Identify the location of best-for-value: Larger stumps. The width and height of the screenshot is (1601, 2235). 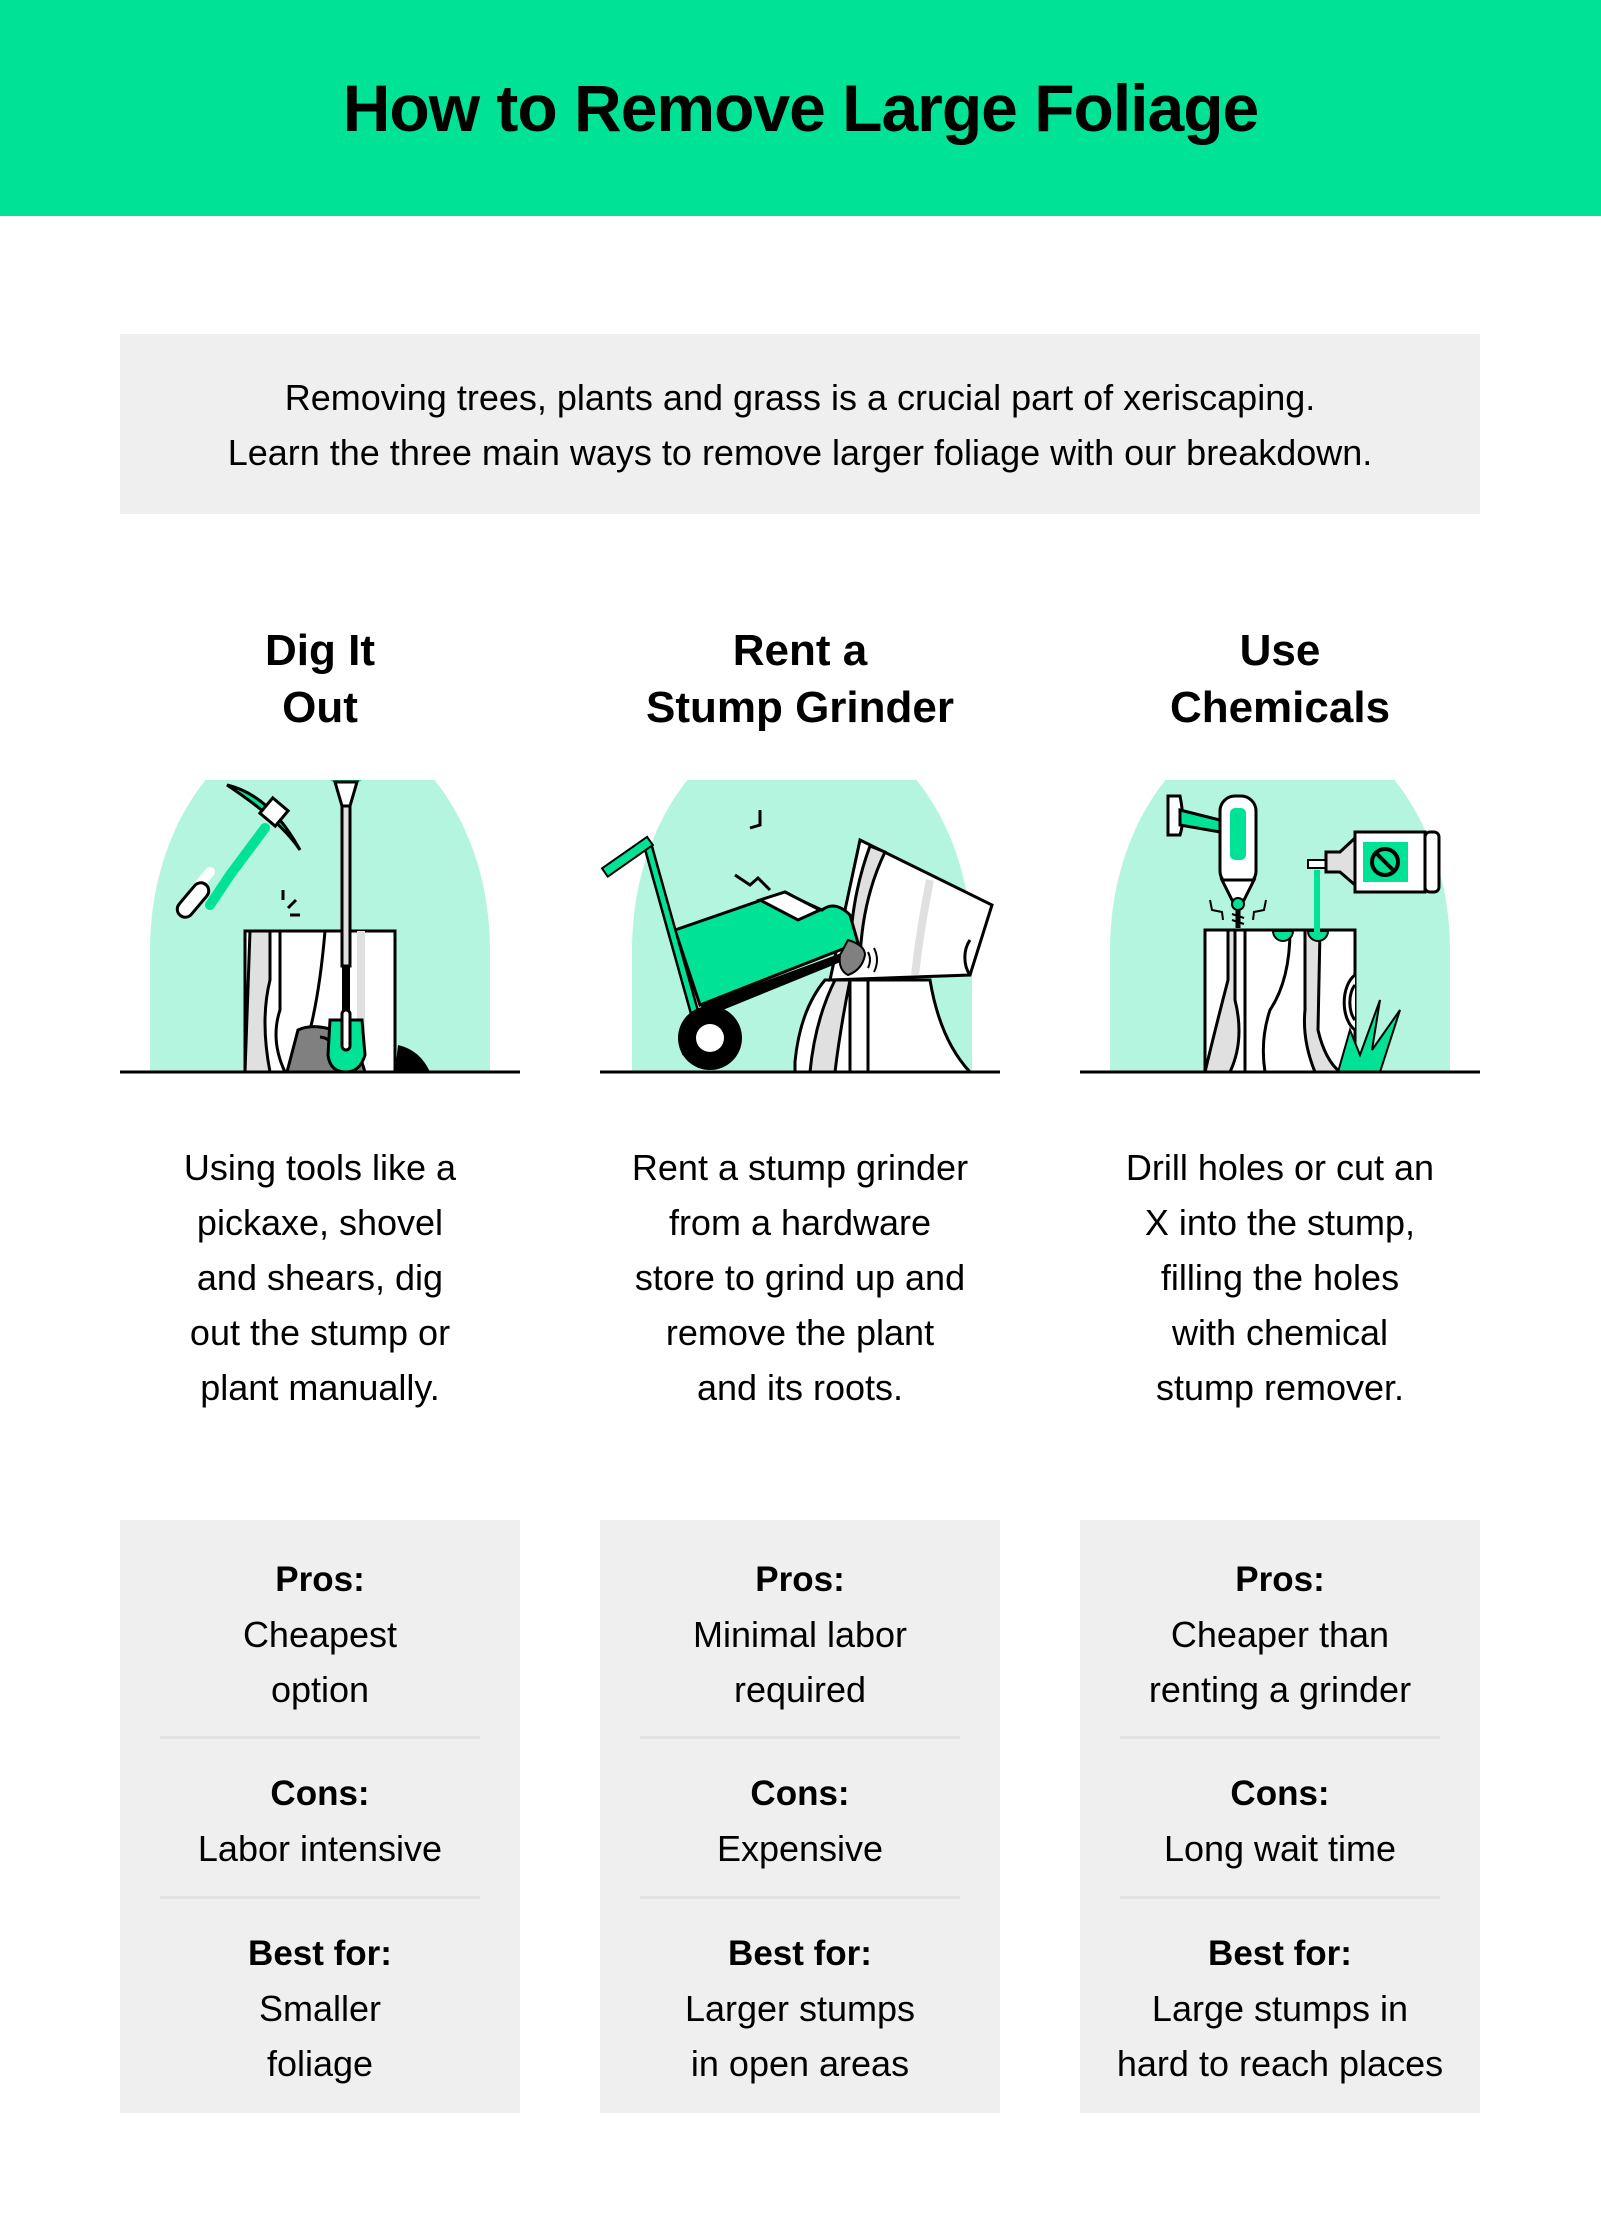
(800, 2008).